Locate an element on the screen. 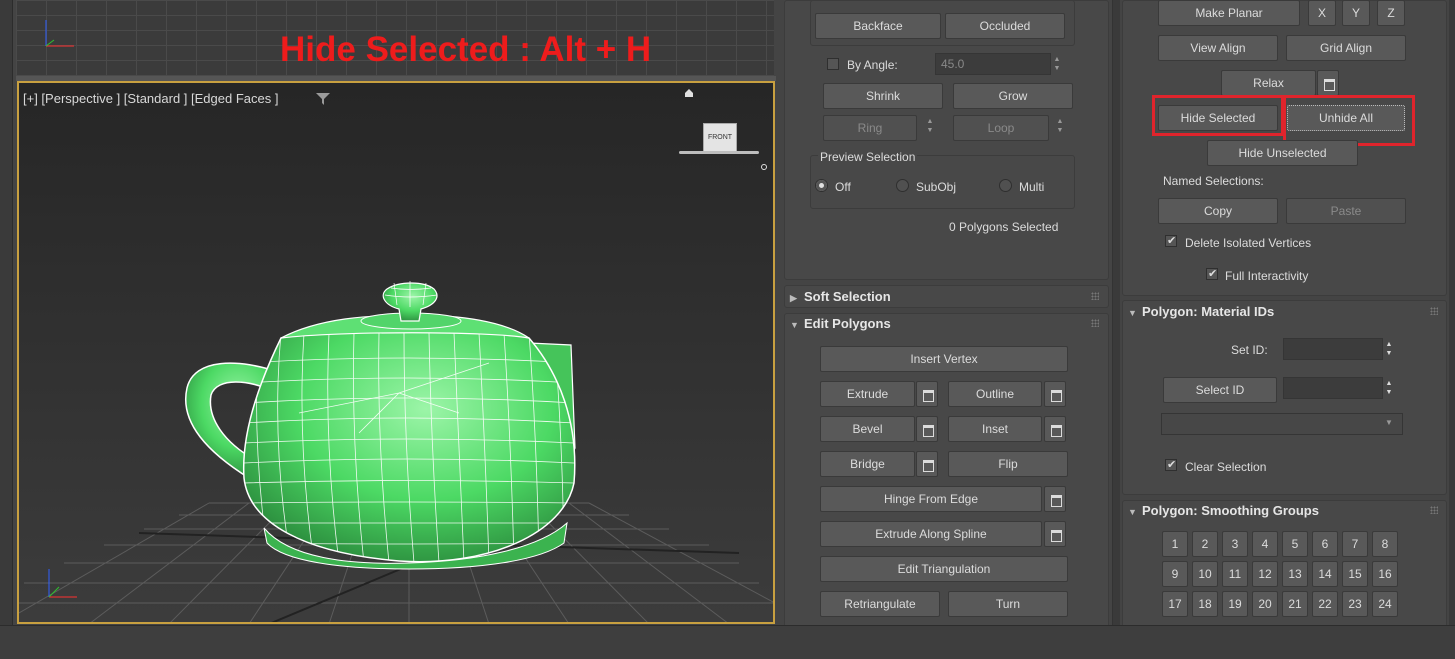 The height and width of the screenshot is (659, 1455). occluded-button: Occluded is located at coordinates (1005, 26).